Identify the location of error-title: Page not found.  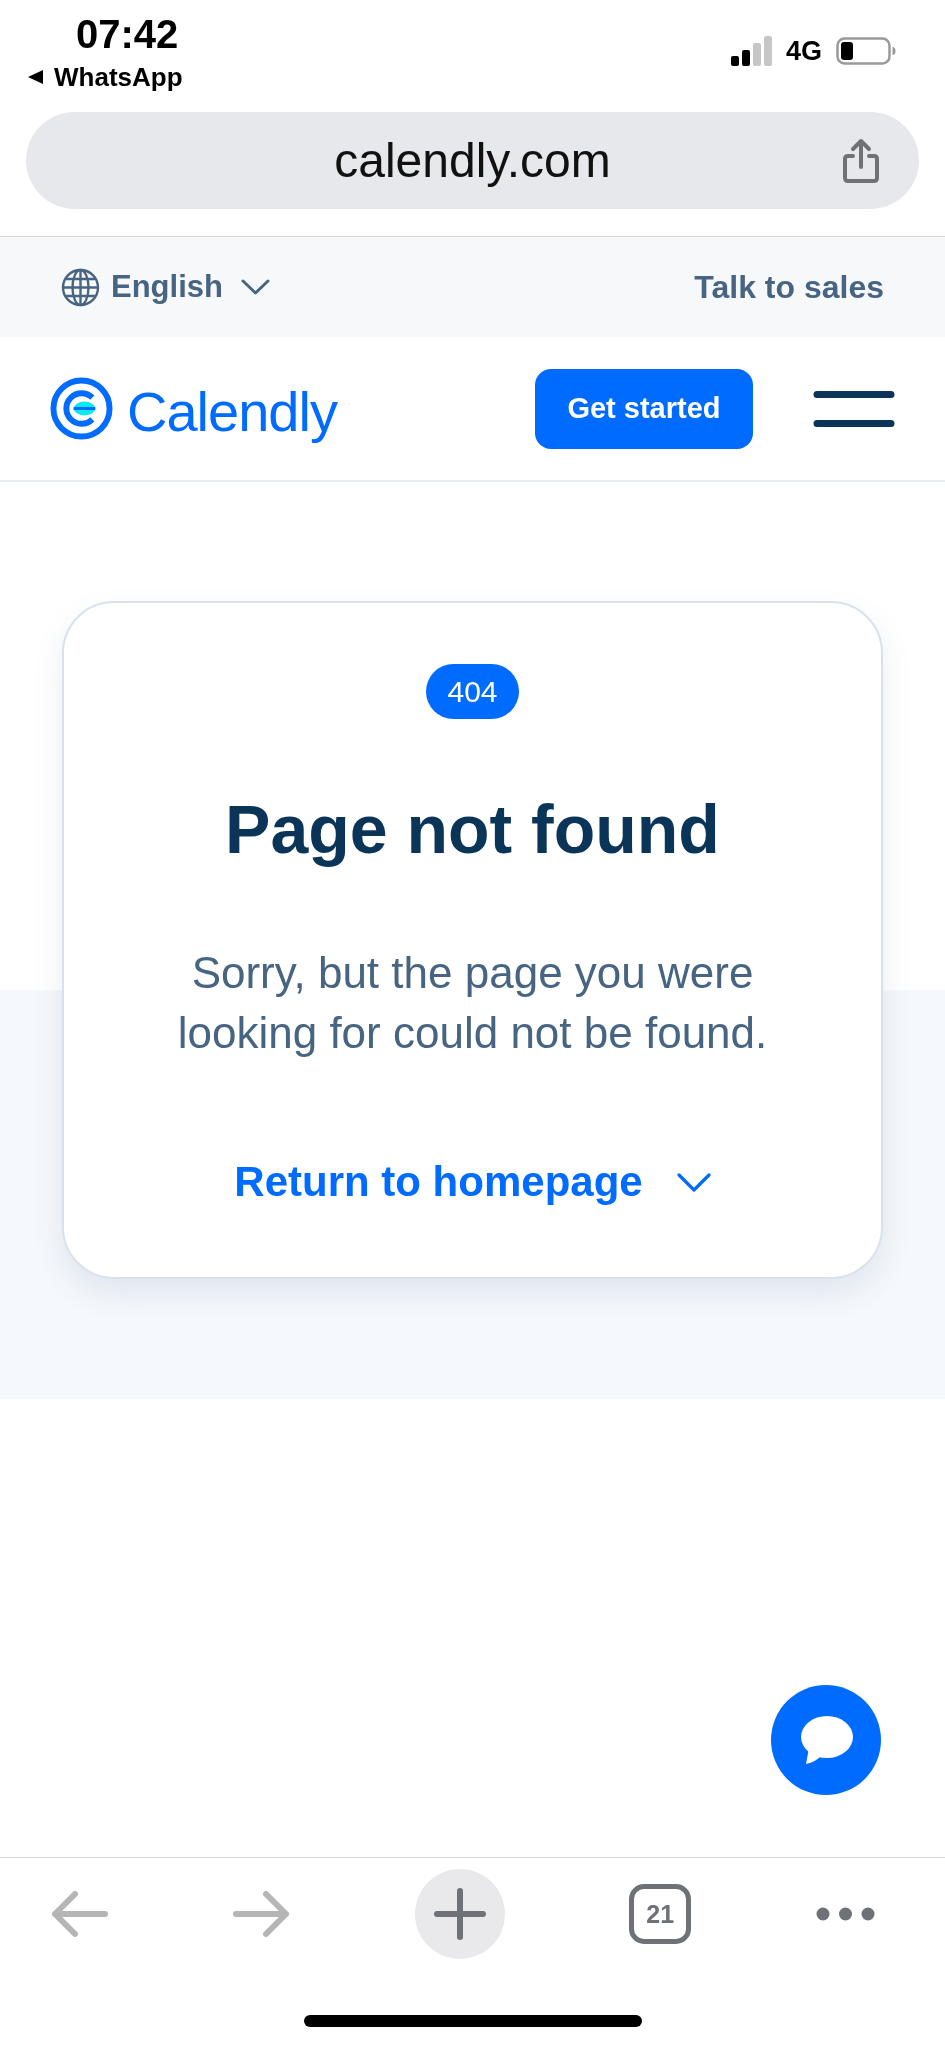
(472, 829).